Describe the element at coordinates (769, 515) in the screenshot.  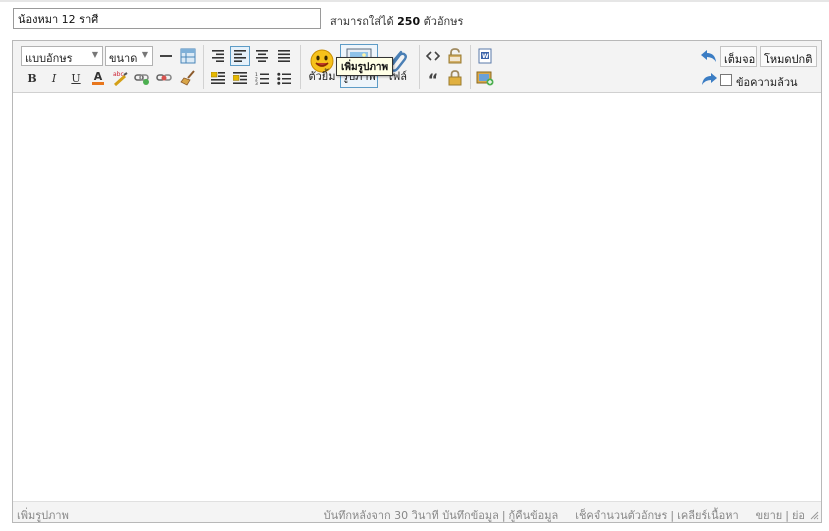
I see `expand-link: ขยาย` at that location.